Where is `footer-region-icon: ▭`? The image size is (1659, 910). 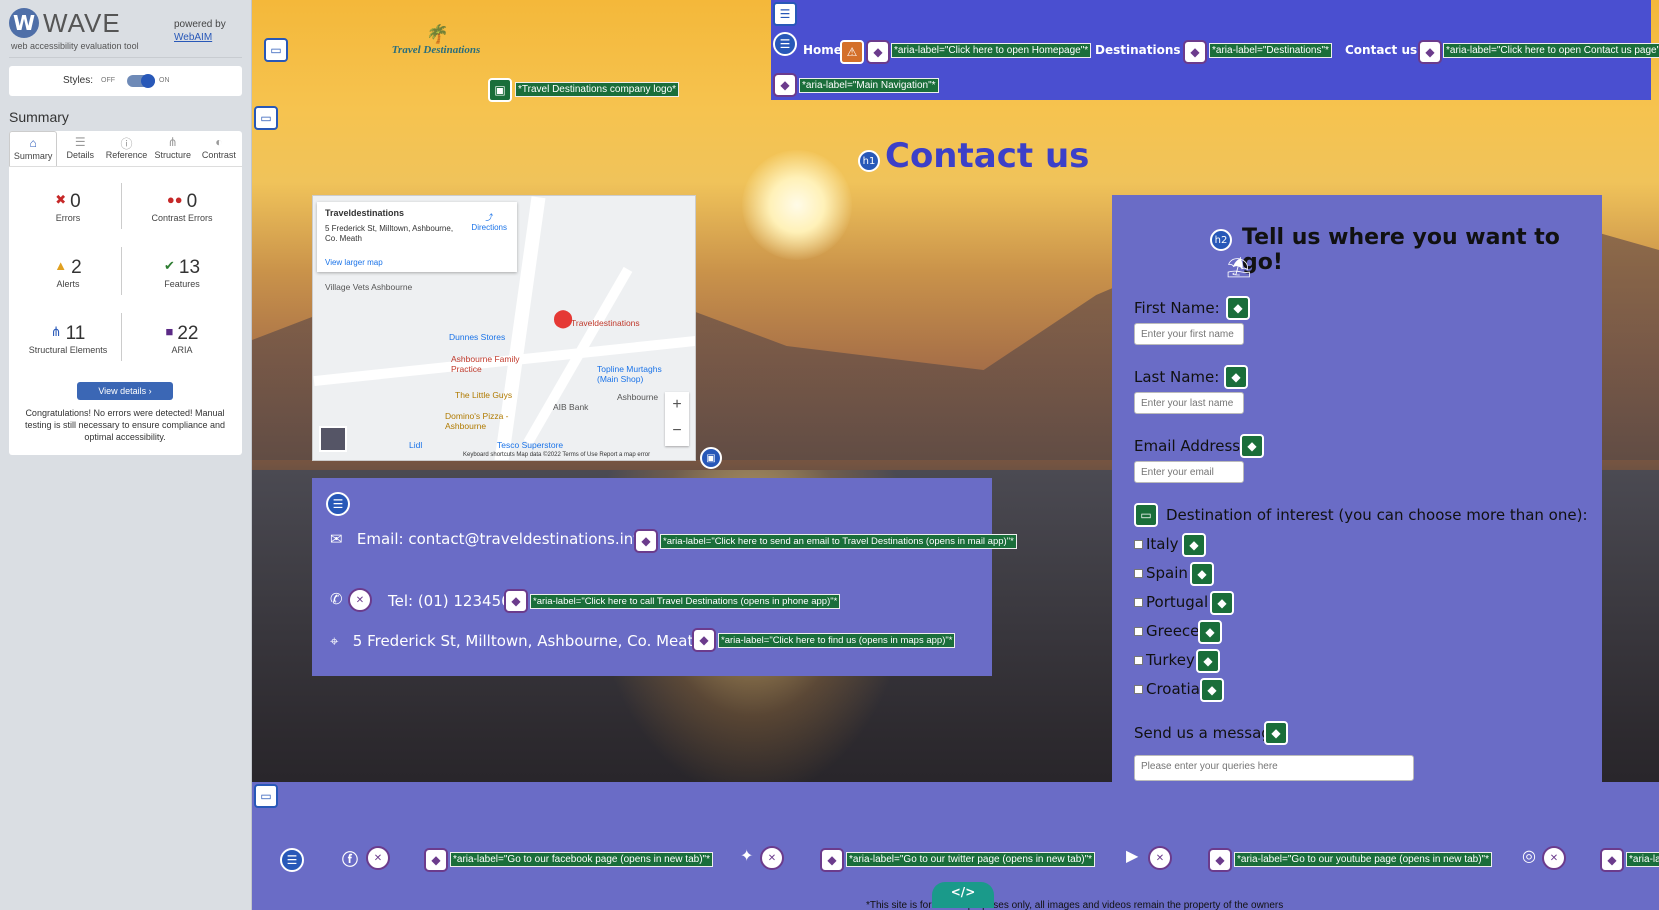
footer-region-icon: ▭ is located at coordinates (266, 796).